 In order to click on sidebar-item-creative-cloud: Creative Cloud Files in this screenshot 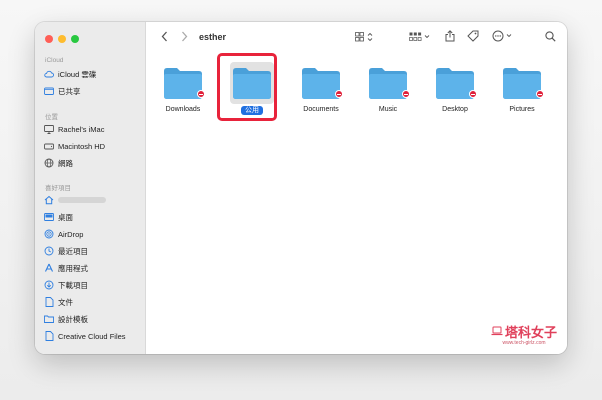, I will do `click(85, 336)`.